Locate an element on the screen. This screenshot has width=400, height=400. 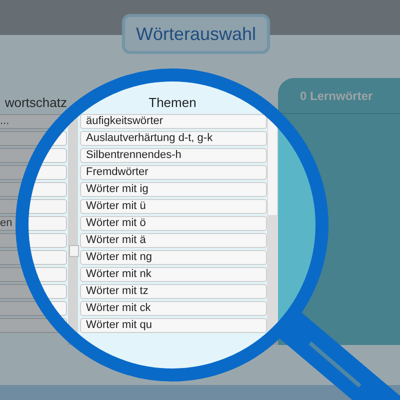
list-item: Wörter mit tz is located at coordinates (173, 291).